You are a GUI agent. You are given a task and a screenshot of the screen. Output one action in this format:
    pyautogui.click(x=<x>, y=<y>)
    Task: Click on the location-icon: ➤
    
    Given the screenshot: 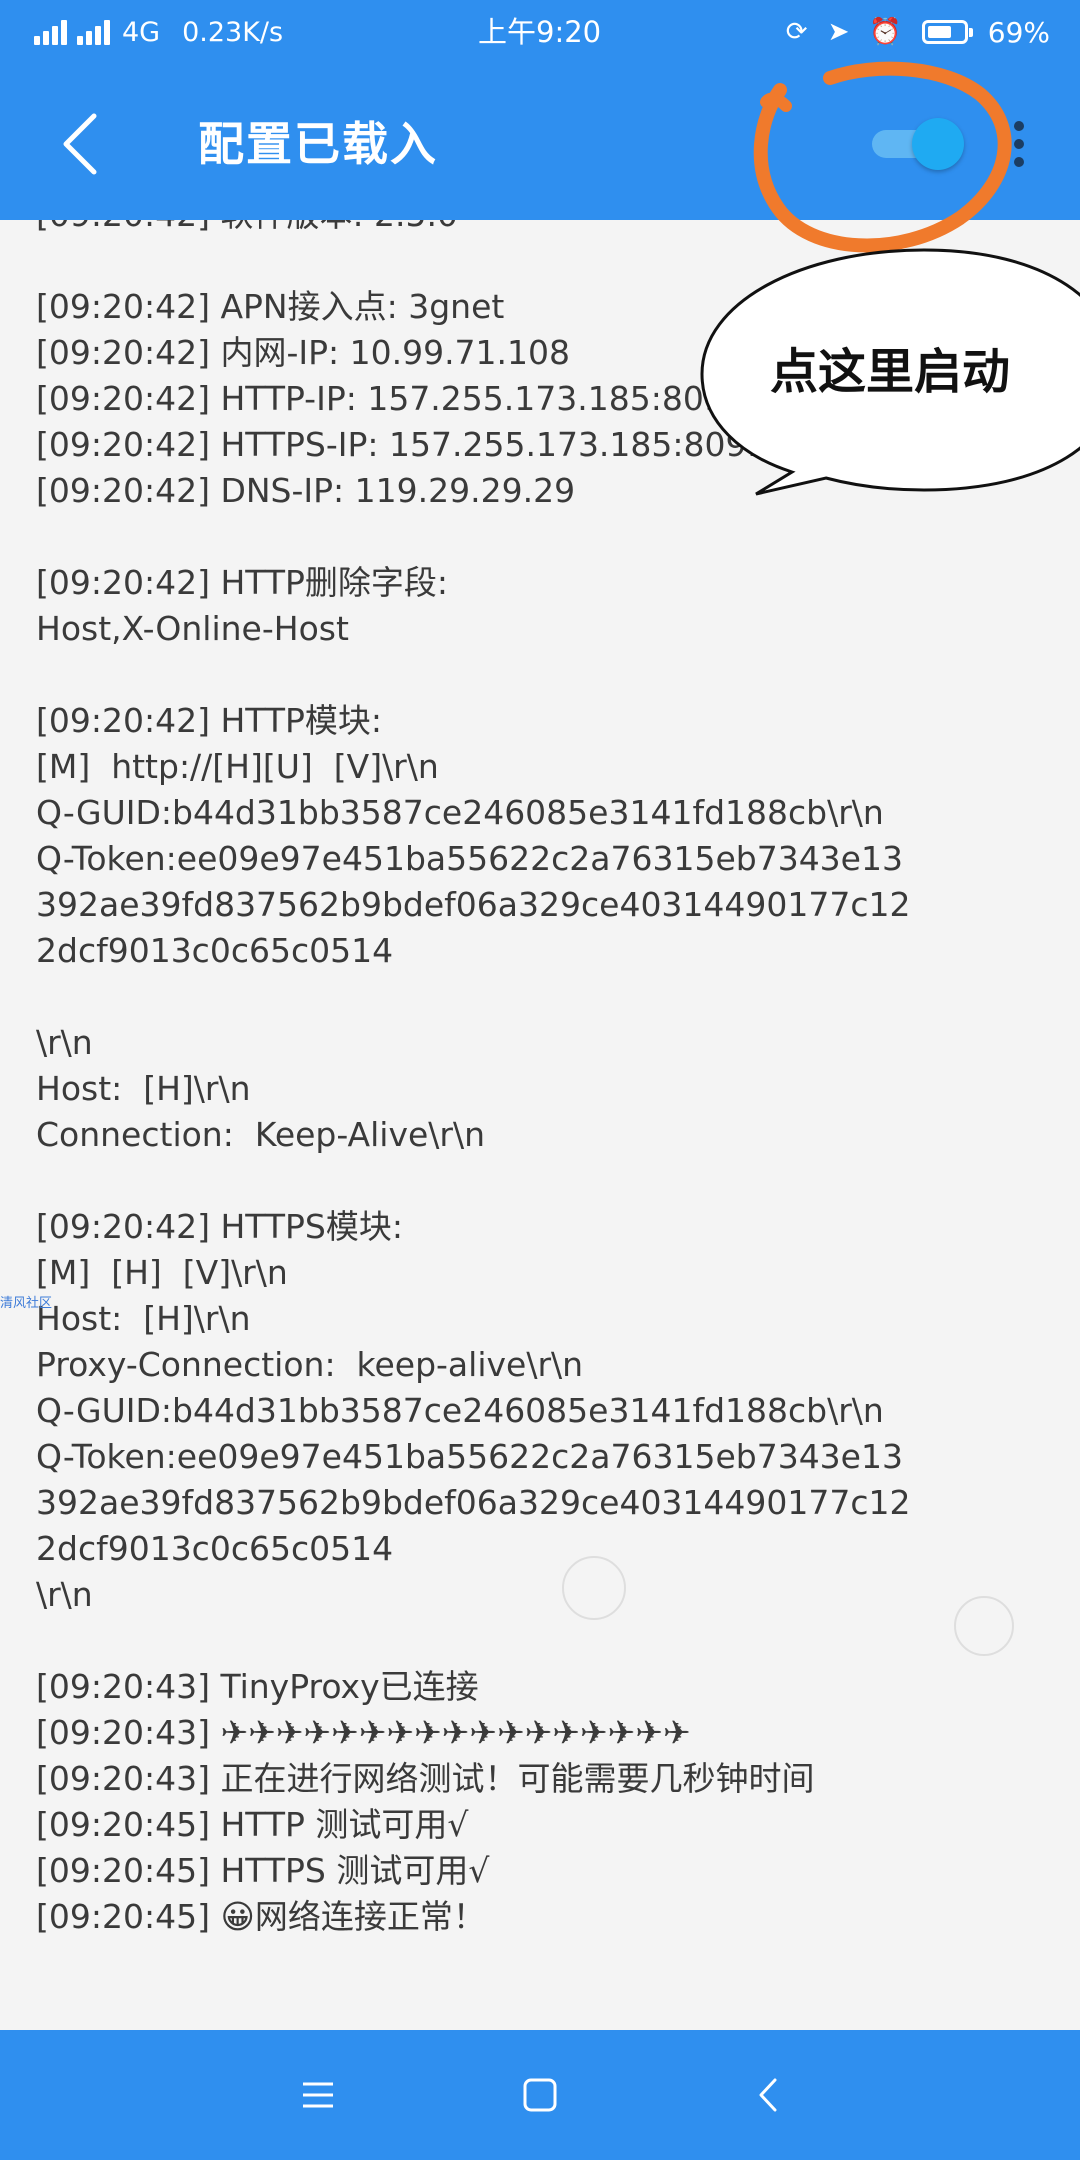 What is the action you would take?
    pyautogui.click(x=838, y=32)
    